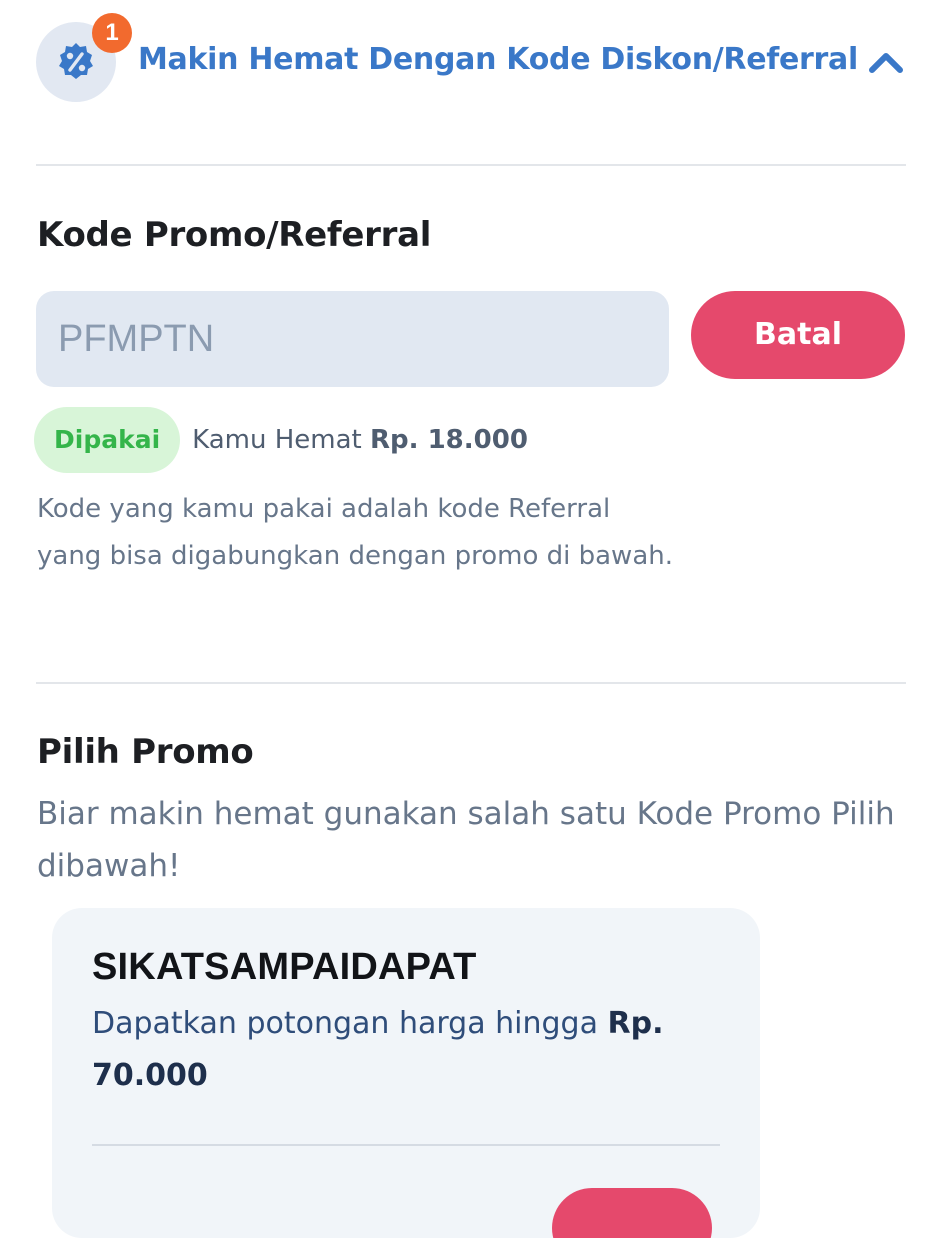 This screenshot has width=940, height=1238. What do you see at coordinates (352, 339) in the screenshot?
I see `promo-code-input` at bounding box center [352, 339].